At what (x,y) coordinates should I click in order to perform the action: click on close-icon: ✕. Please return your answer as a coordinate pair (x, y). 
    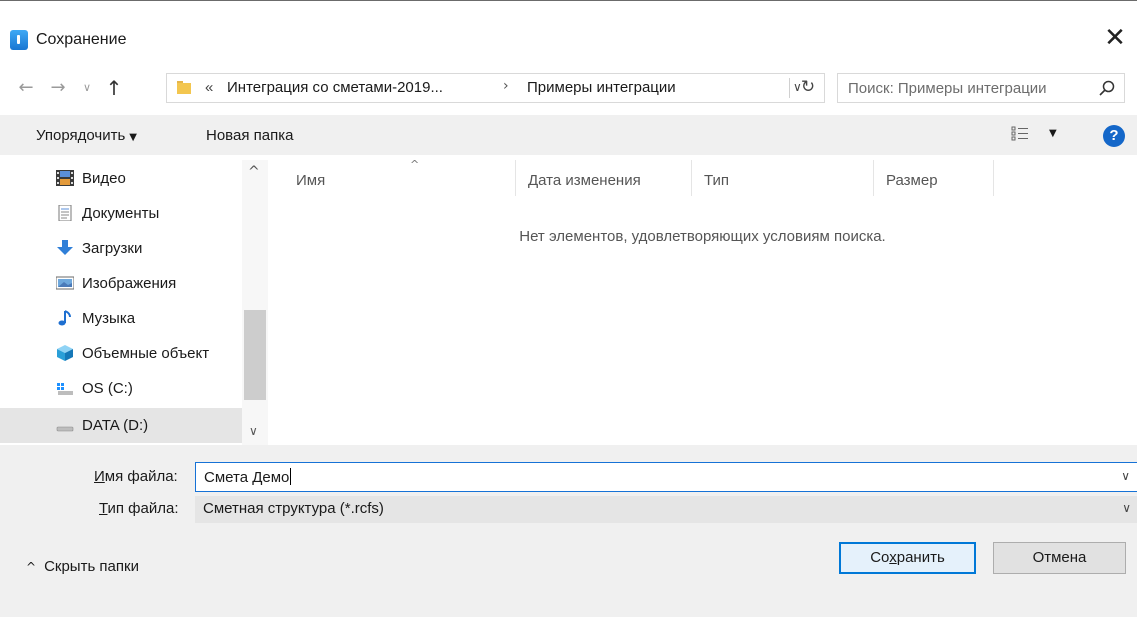
    Looking at the image, I should click on (1115, 38).